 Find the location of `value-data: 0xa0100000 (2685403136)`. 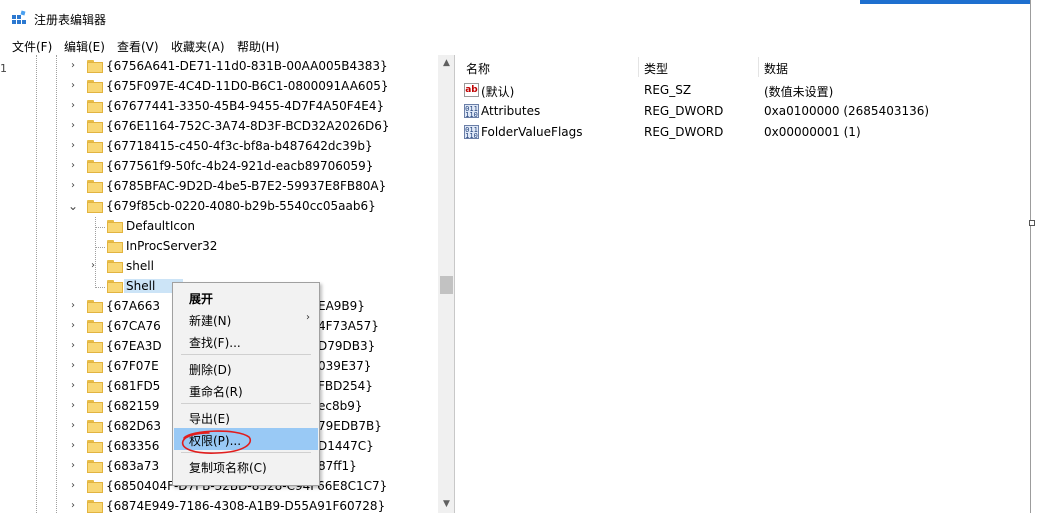

value-data: 0xa0100000 (2685403136) is located at coordinates (847, 111).